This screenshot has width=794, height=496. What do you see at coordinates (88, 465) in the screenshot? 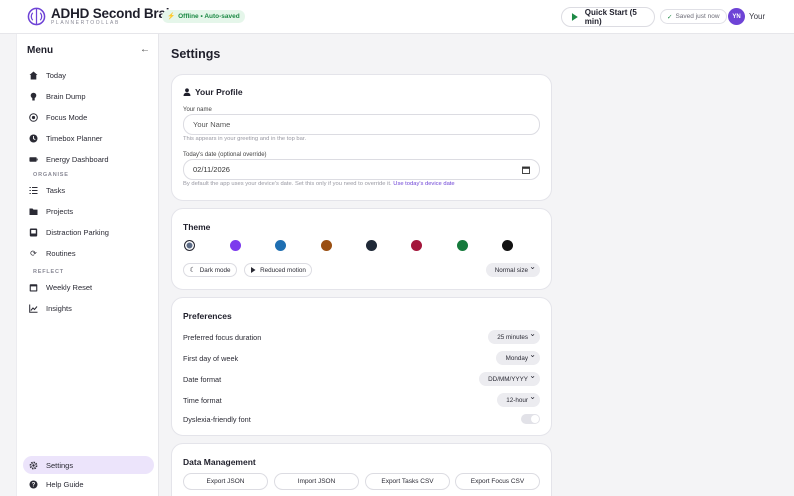
I see `sidebar-item-settings: Settings` at bounding box center [88, 465].